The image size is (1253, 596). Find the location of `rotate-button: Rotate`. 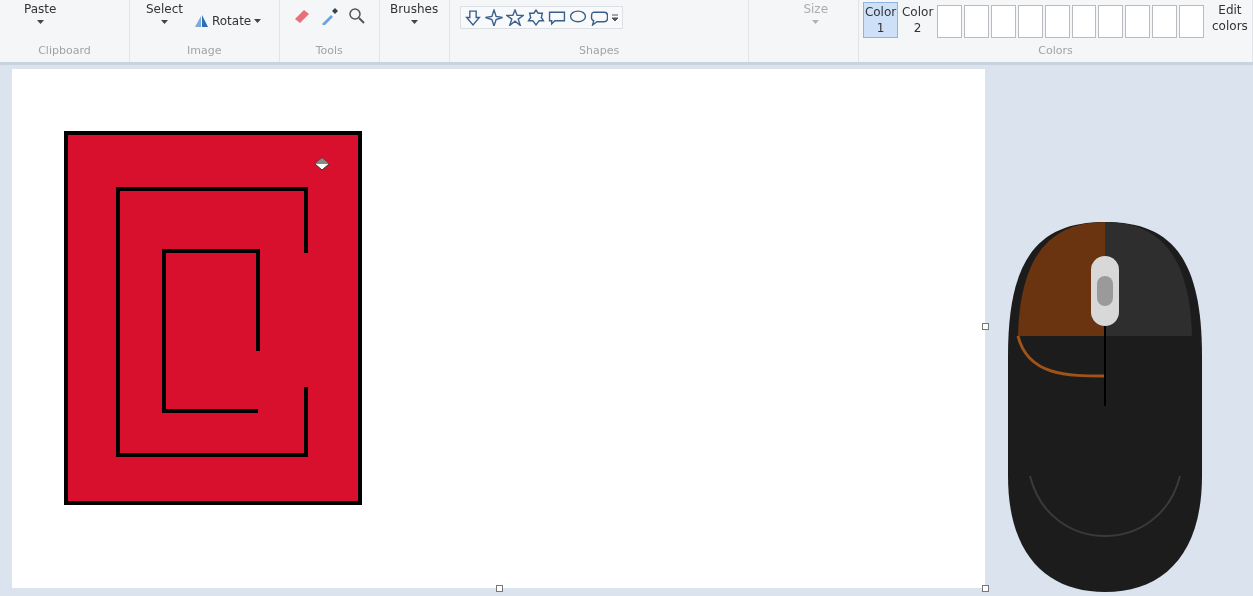

rotate-button: Rotate is located at coordinates (227, 21).